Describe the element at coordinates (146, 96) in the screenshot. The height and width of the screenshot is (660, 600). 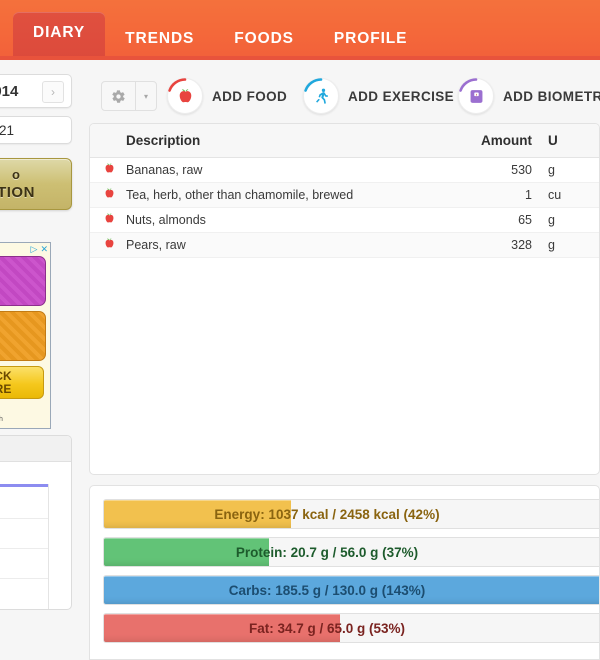
I see `chevron-down-icon: ▾` at that location.